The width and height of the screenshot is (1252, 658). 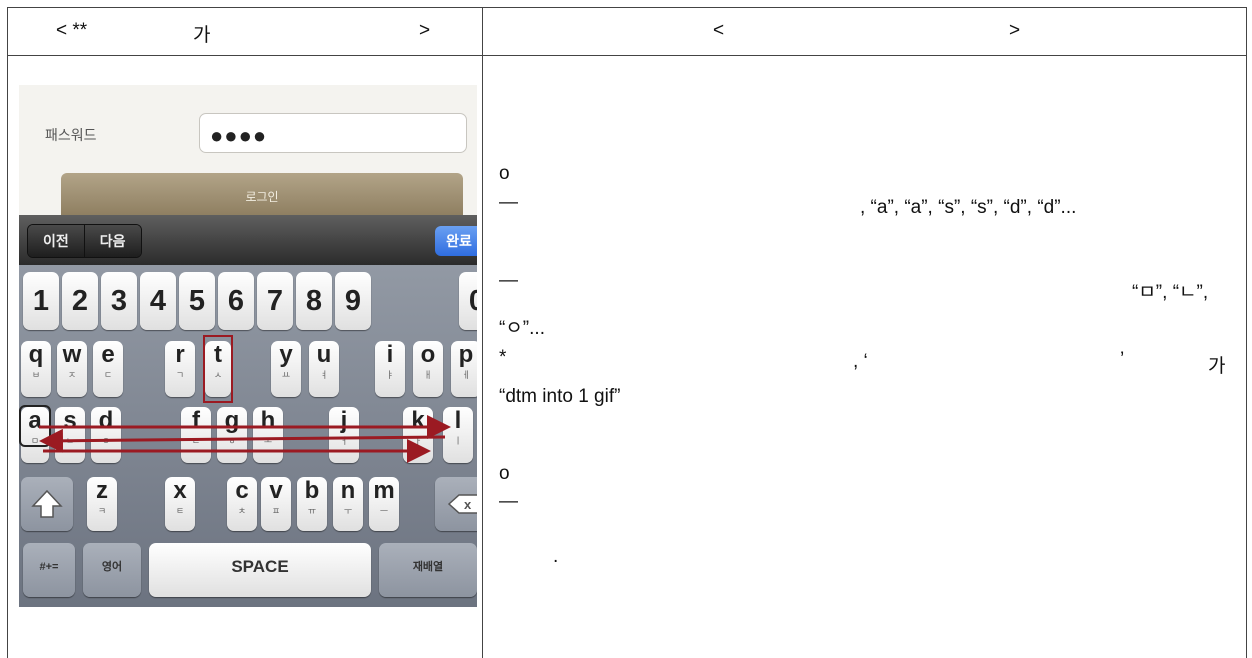 I want to click on header-left-char: 가, so click(x=202, y=35).